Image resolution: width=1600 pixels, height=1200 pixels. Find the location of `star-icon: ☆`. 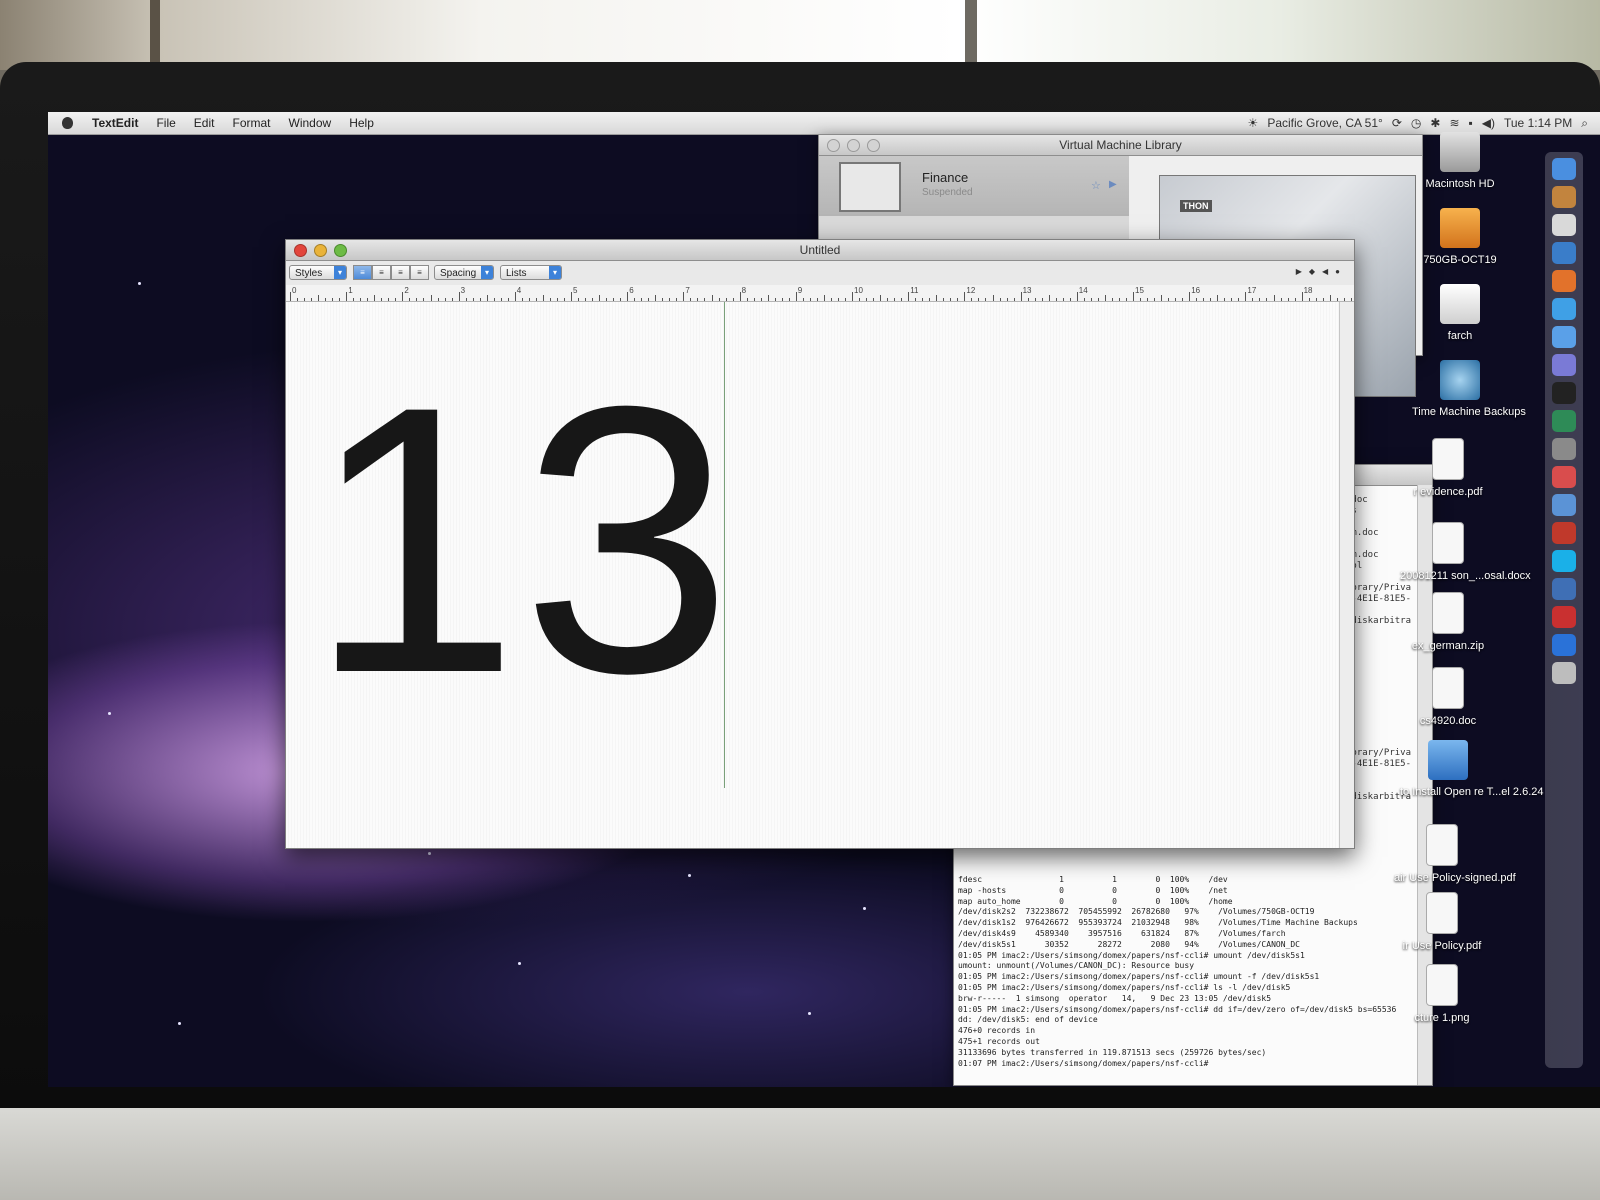

star-icon: ☆ is located at coordinates (1096, 185).